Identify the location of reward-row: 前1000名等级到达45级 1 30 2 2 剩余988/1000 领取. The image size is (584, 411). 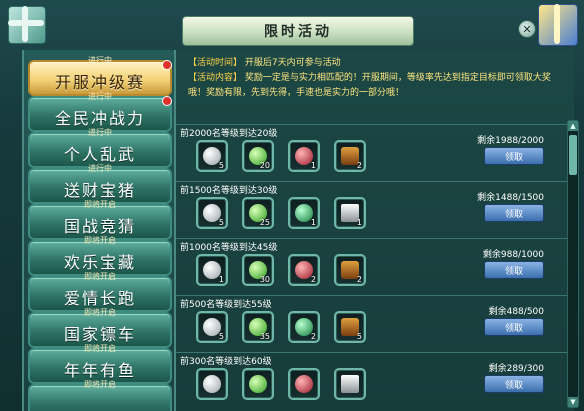
(375, 267).